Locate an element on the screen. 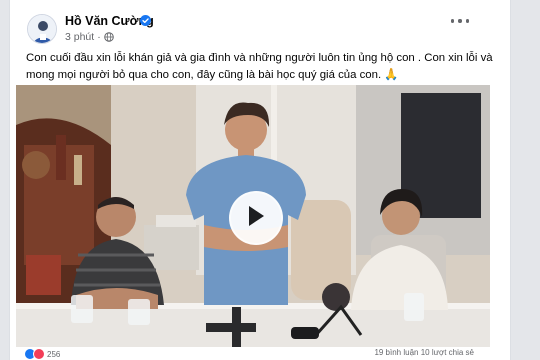  more-options-icon is located at coordinates (460, 21).